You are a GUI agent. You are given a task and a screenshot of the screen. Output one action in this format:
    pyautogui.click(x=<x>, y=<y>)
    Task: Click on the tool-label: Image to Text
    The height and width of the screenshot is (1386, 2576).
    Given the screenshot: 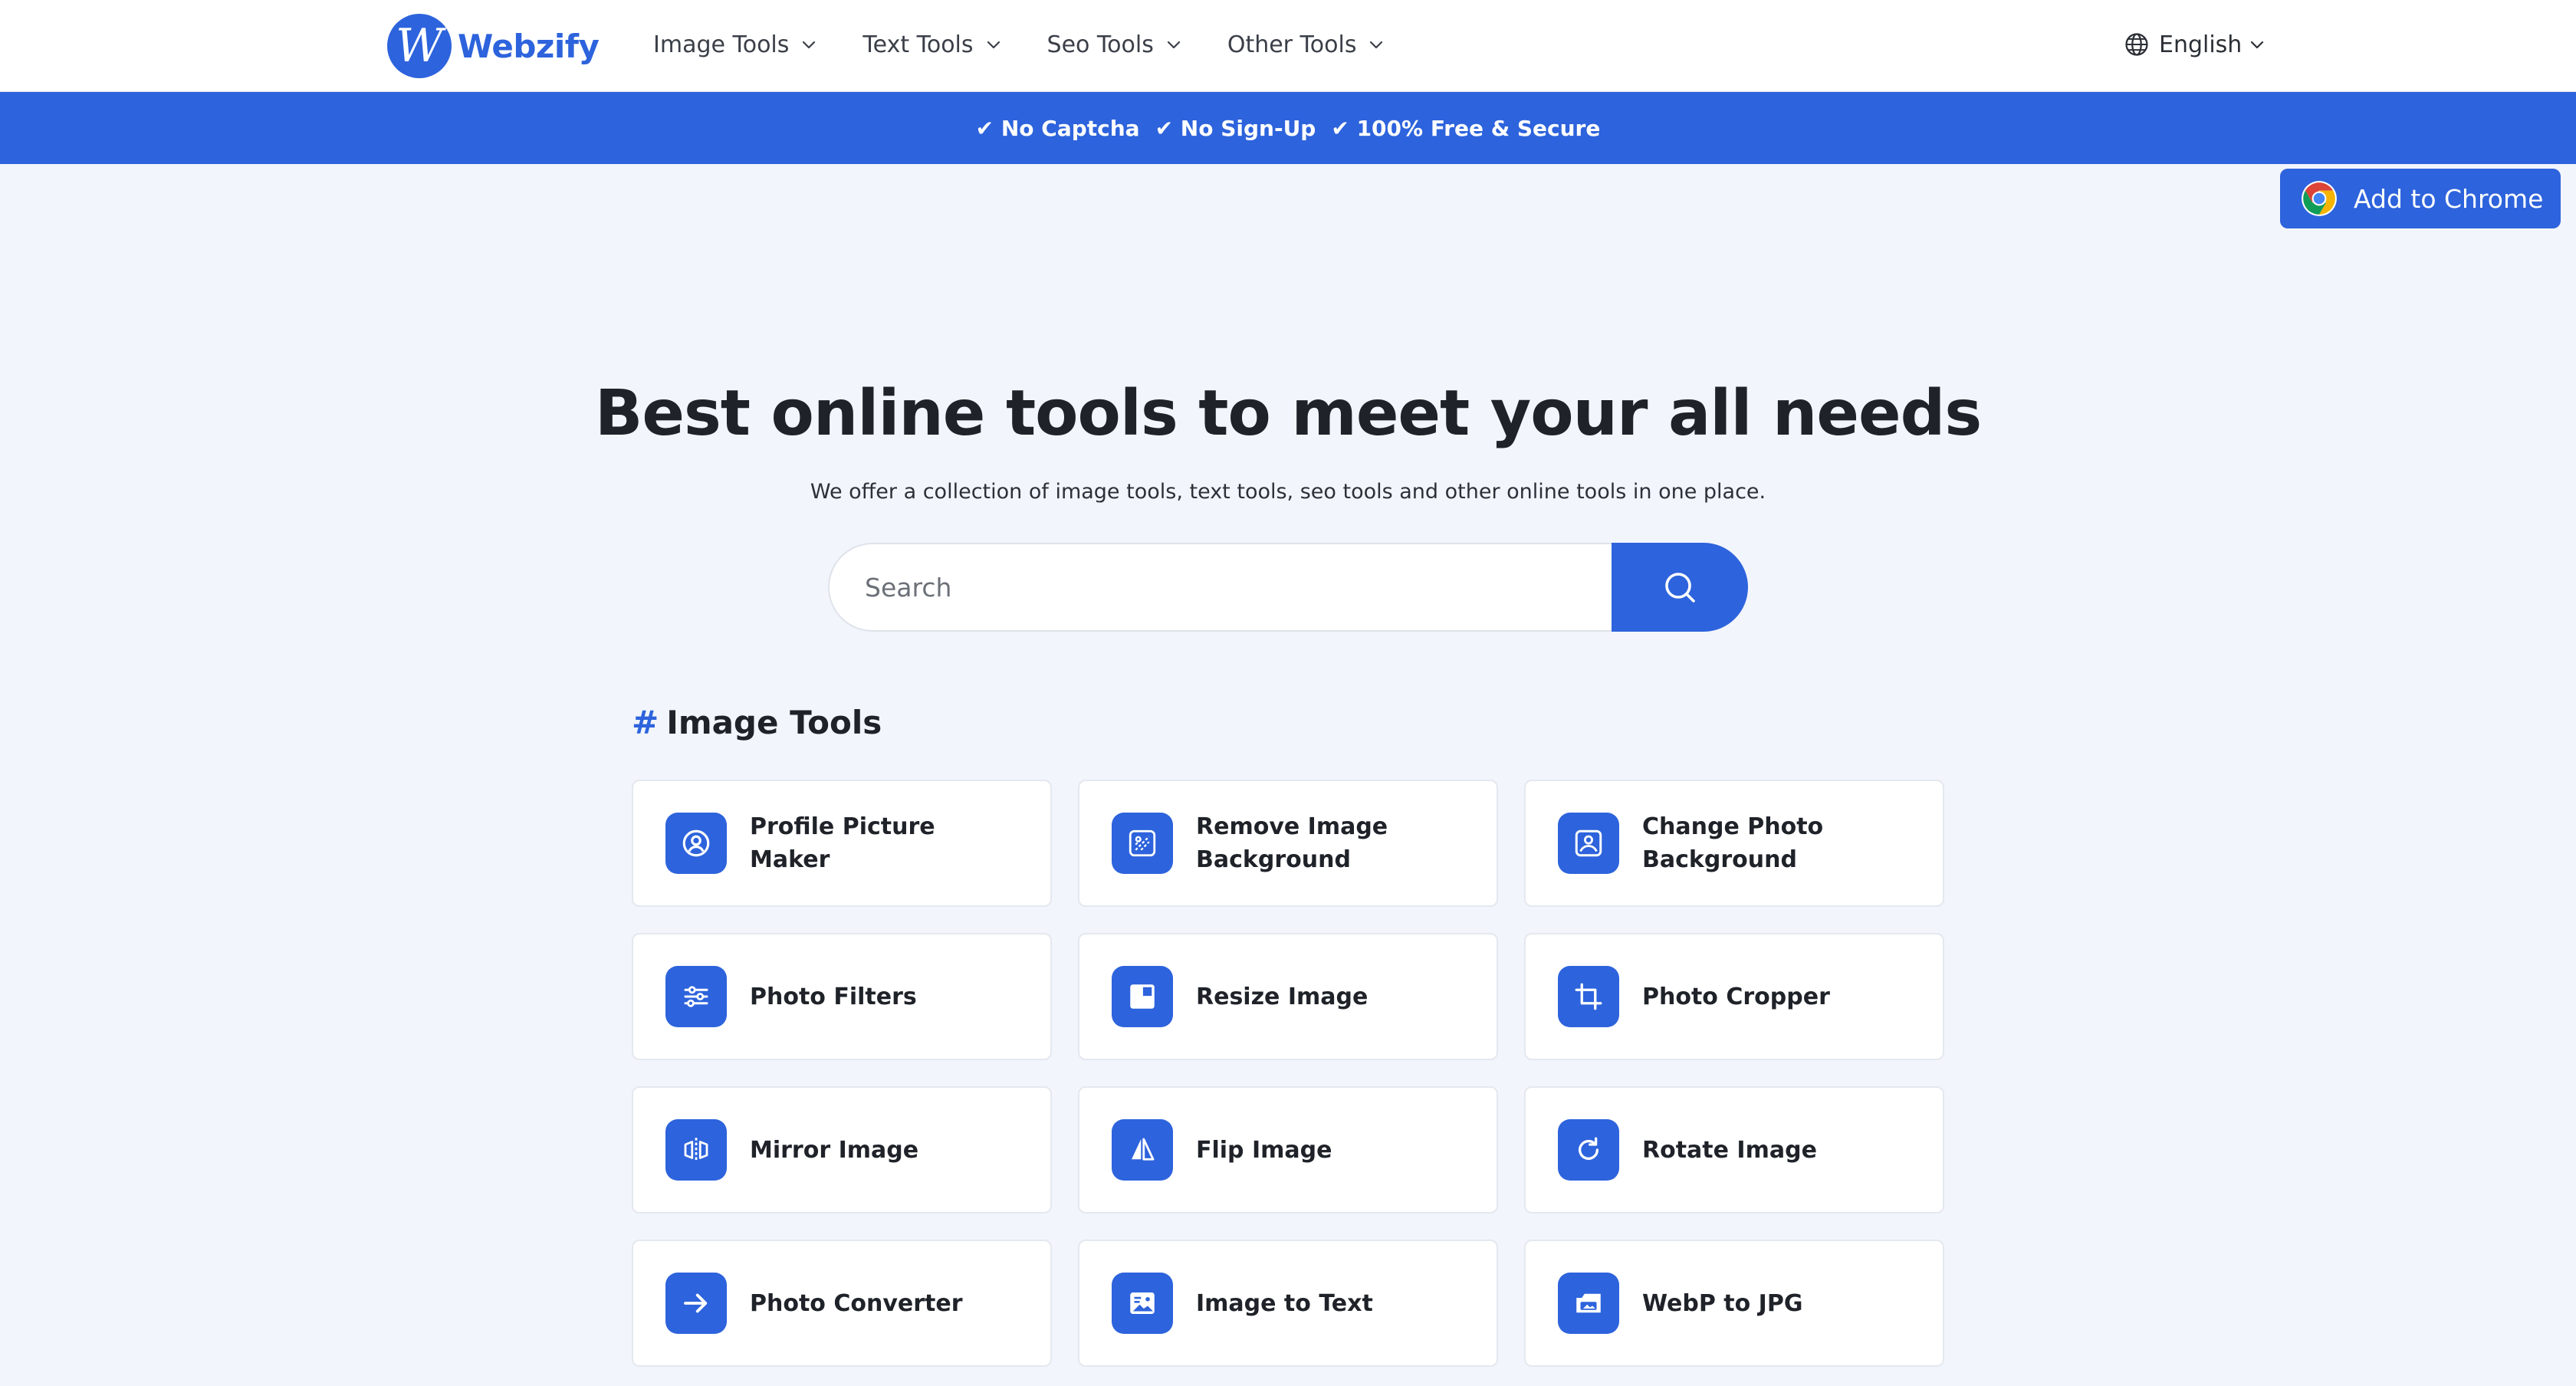 What is the action you would take?
    pyautogui.click(x=1285, y=1303)
    